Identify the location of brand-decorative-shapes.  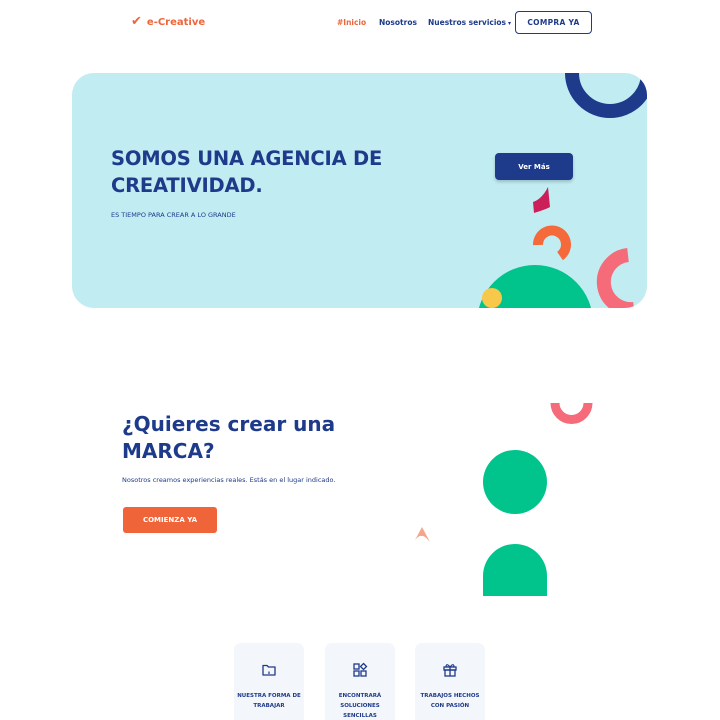
(504, 499).